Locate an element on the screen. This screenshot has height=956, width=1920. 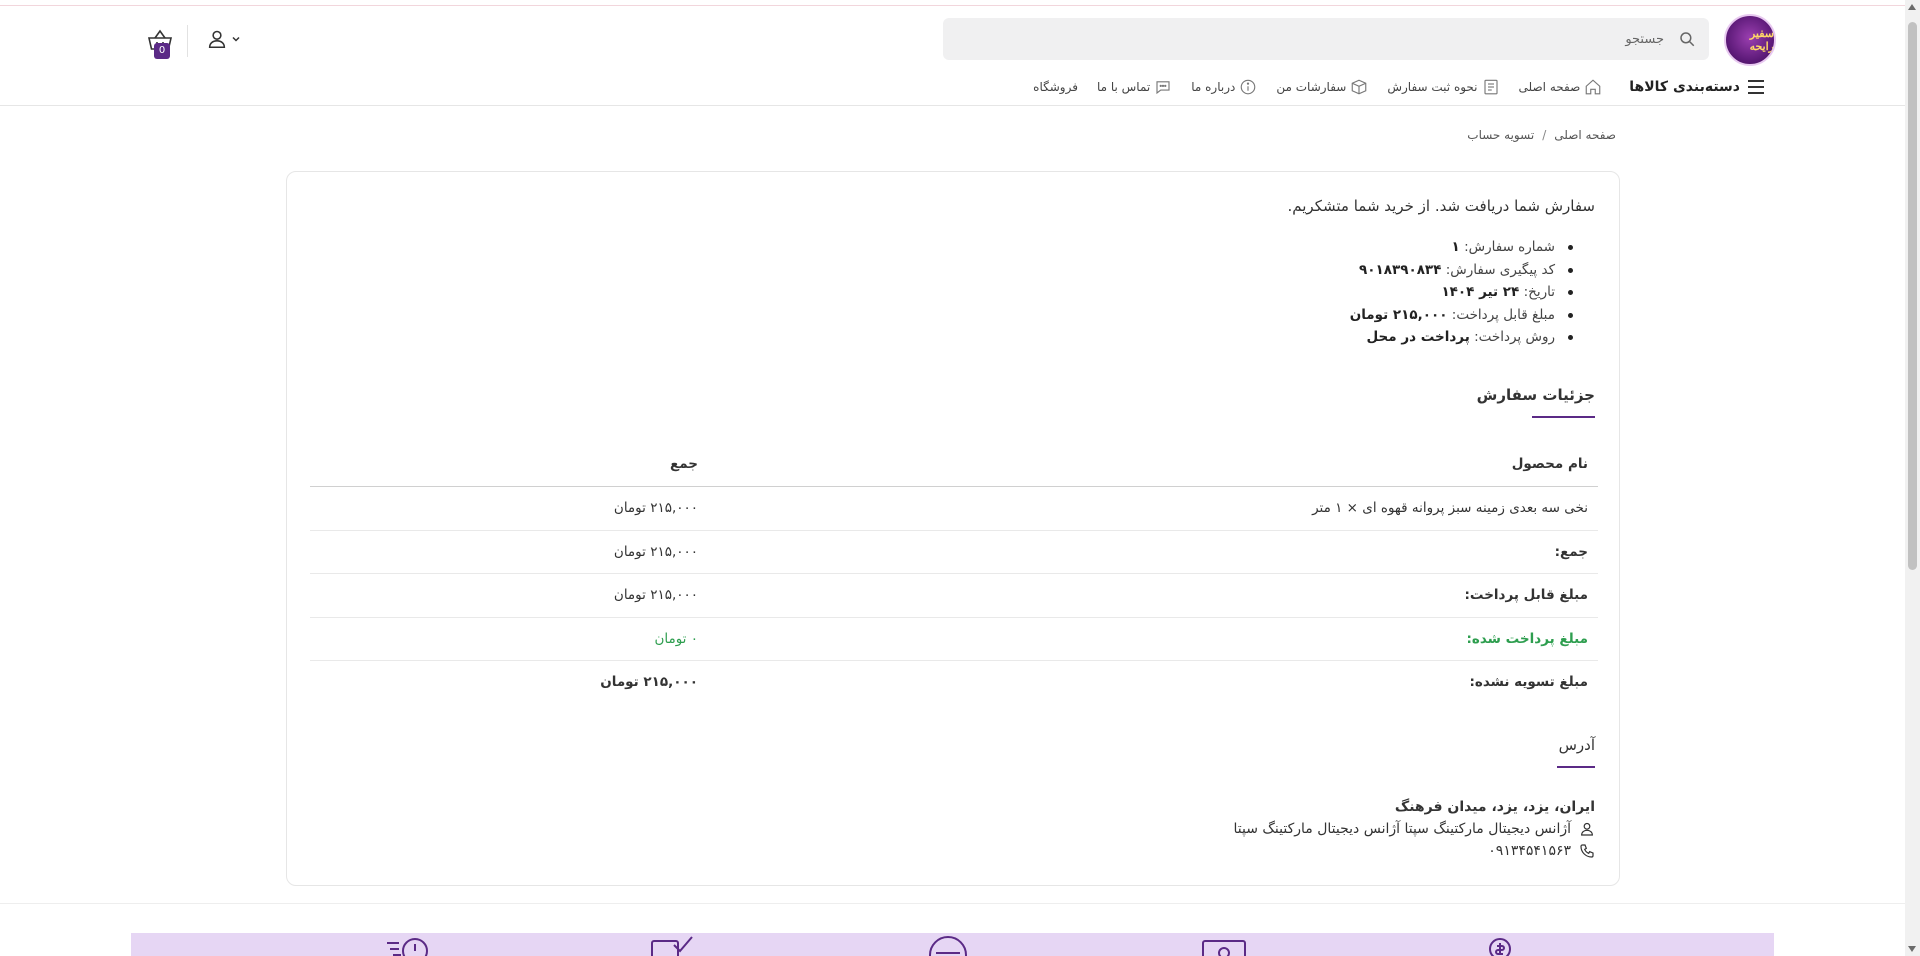
nav-my-orders: سفارشات من is located at coordinates (1322, 87).